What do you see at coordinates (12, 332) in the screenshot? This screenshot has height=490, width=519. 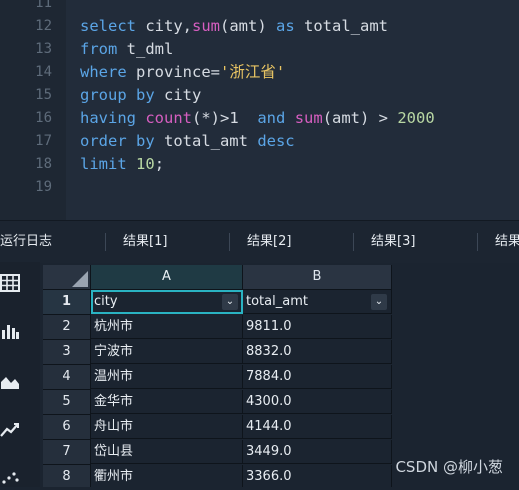 I see `bar-chart-icon` at bounding box center [12, 332].